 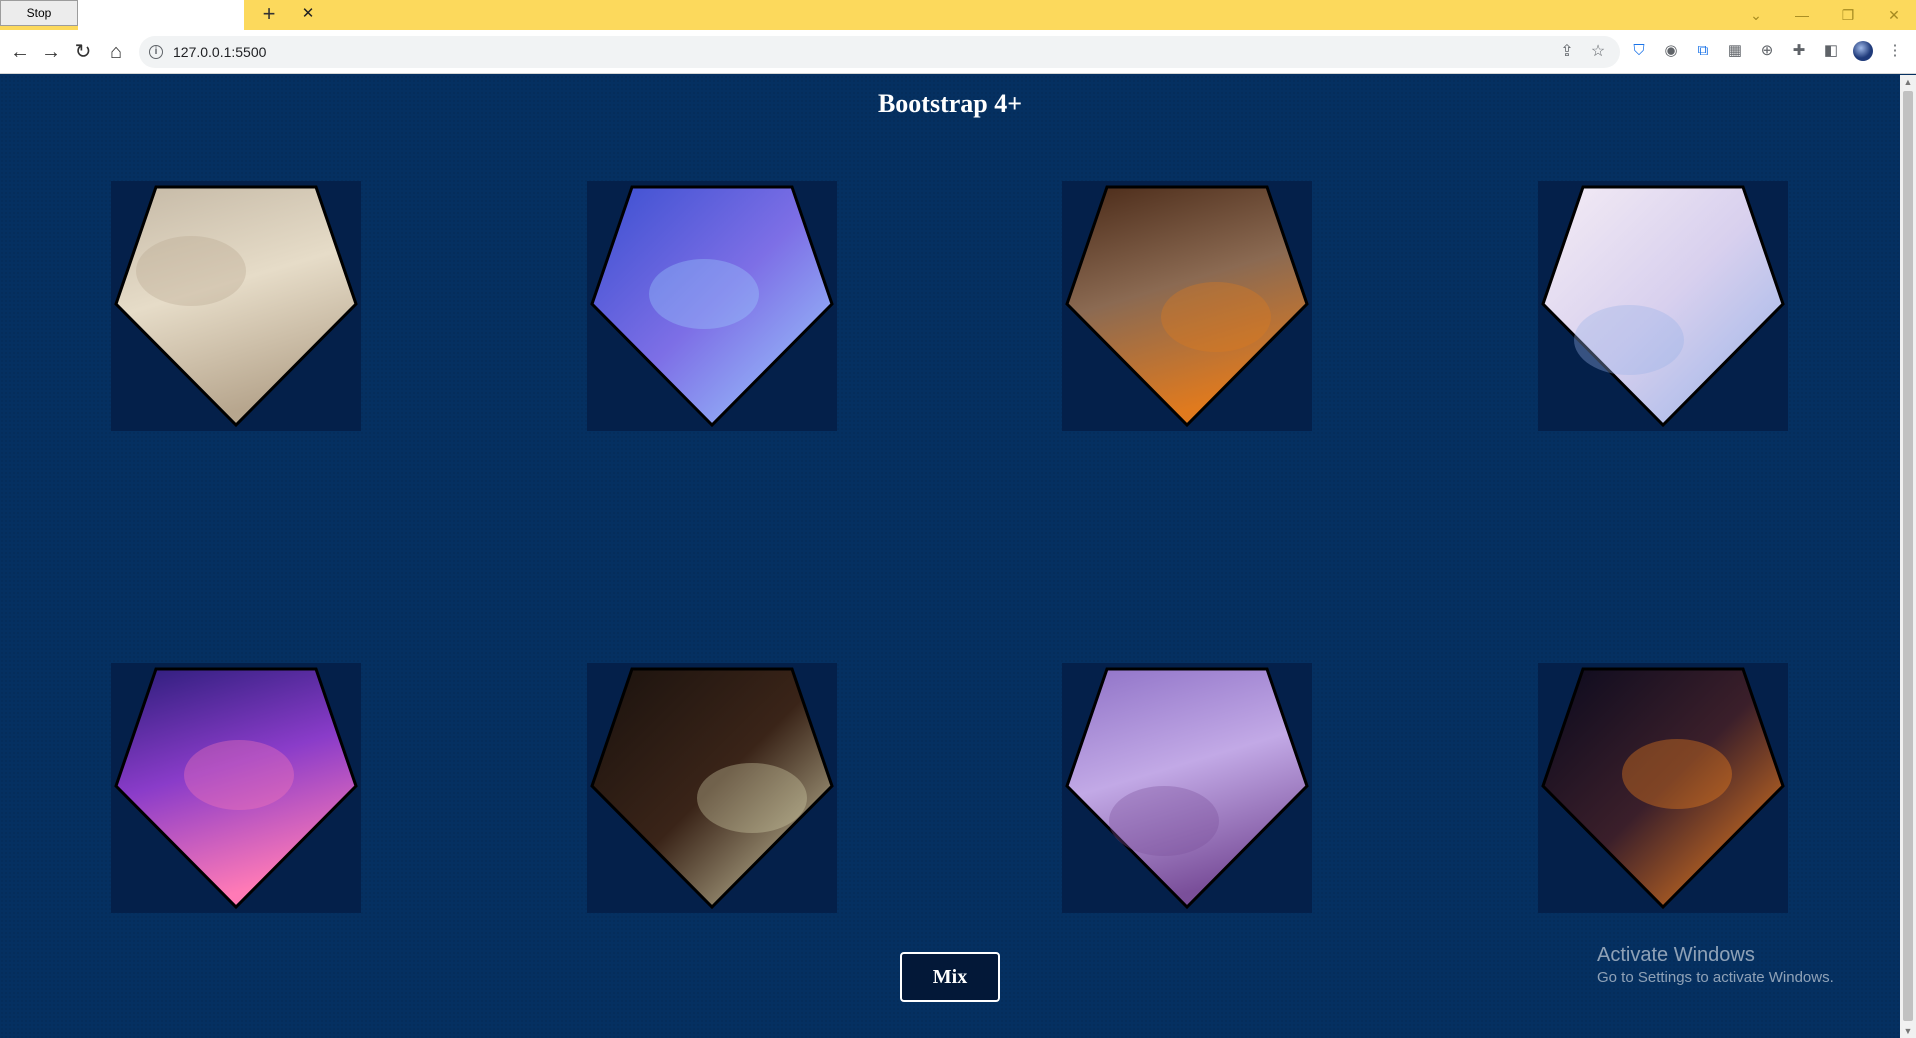 I want to click on cloudy-planet-surface-image, so click(x=236, y=306).